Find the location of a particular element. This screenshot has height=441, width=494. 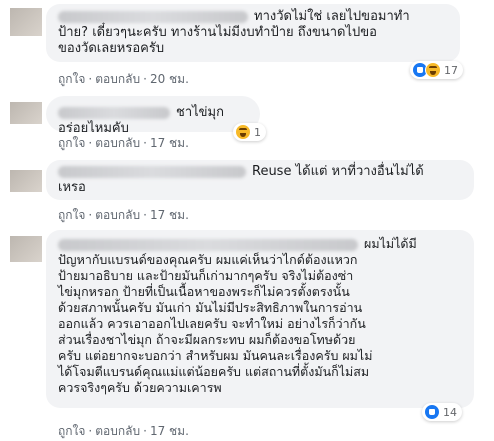

comment-actions: ถูกใจ · ตอบกลับ · 20 ชม. is located at coordinates (123, 79).